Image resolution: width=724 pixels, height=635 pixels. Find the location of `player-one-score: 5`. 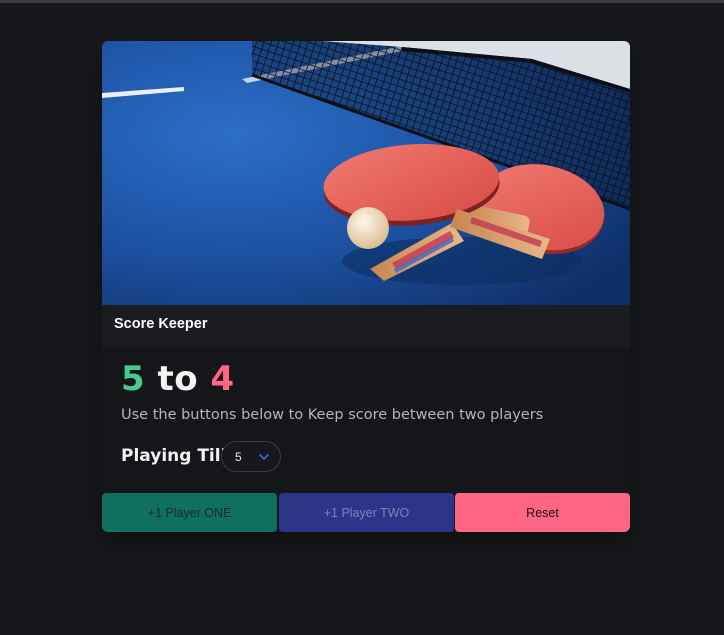

player-one-score: 5 is located at coordinates (133, 379).